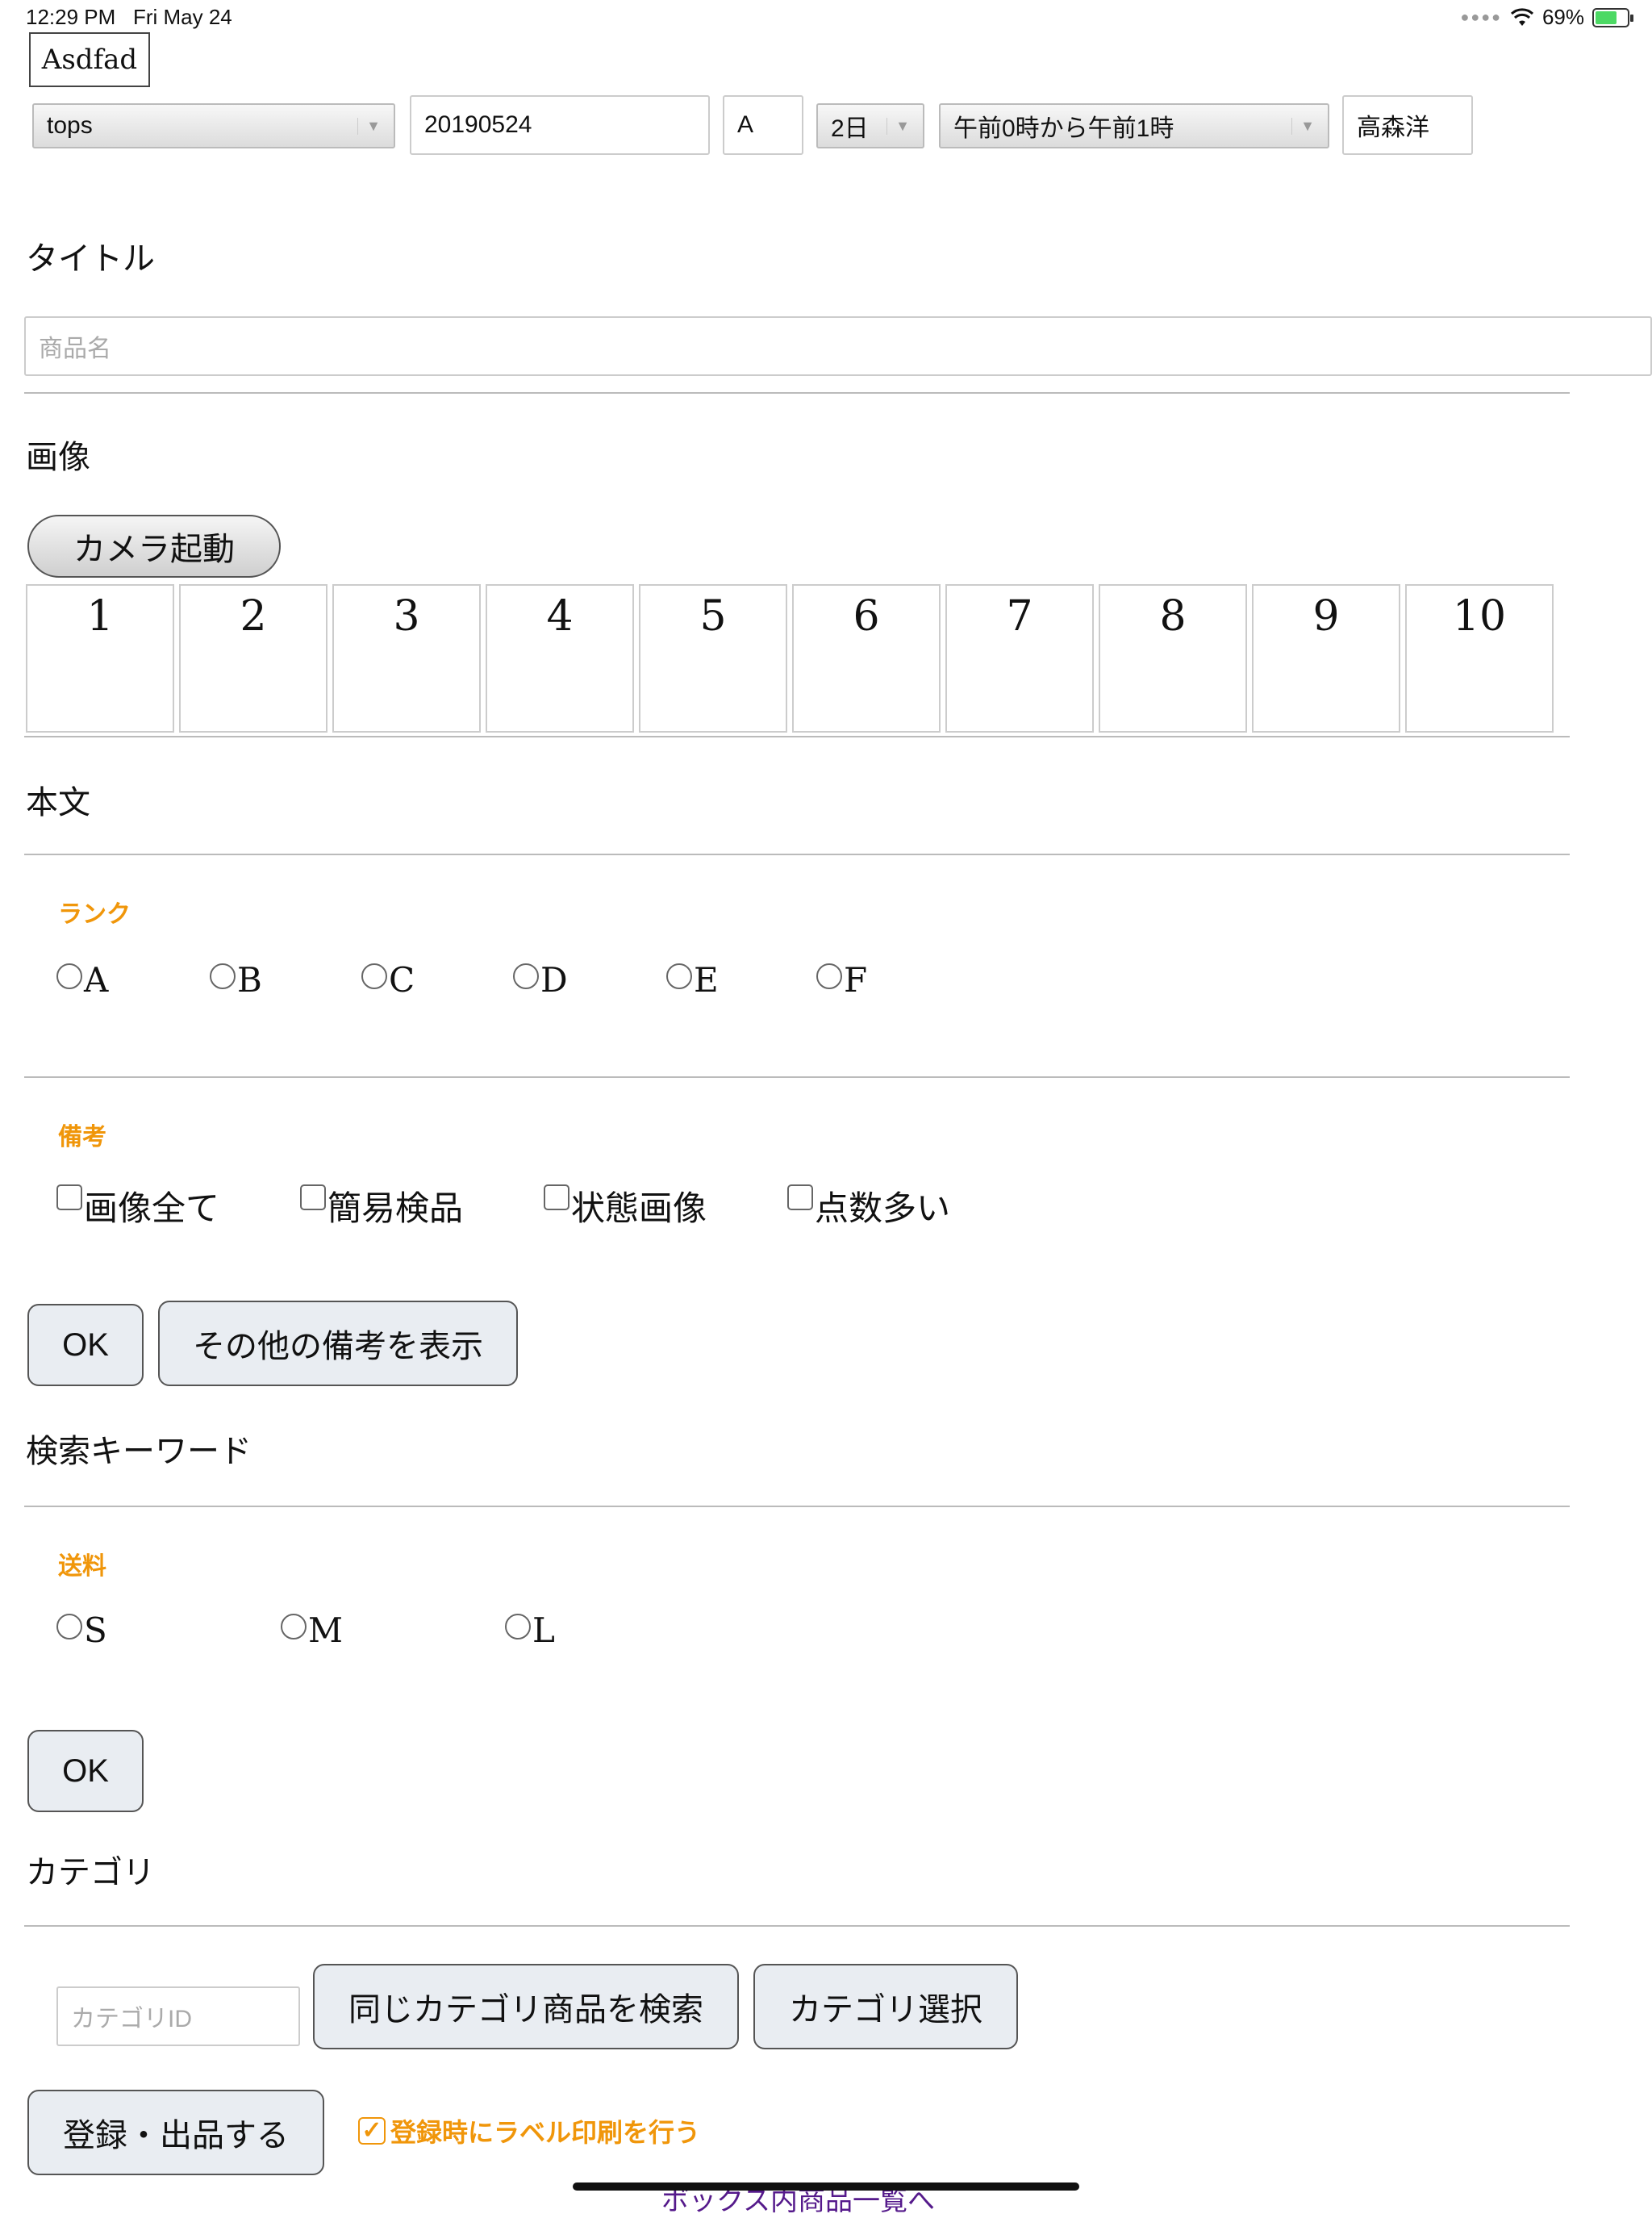 The image size is (1652, 2218). I want to click on image-slot-8: 8, so click(1173, 658).